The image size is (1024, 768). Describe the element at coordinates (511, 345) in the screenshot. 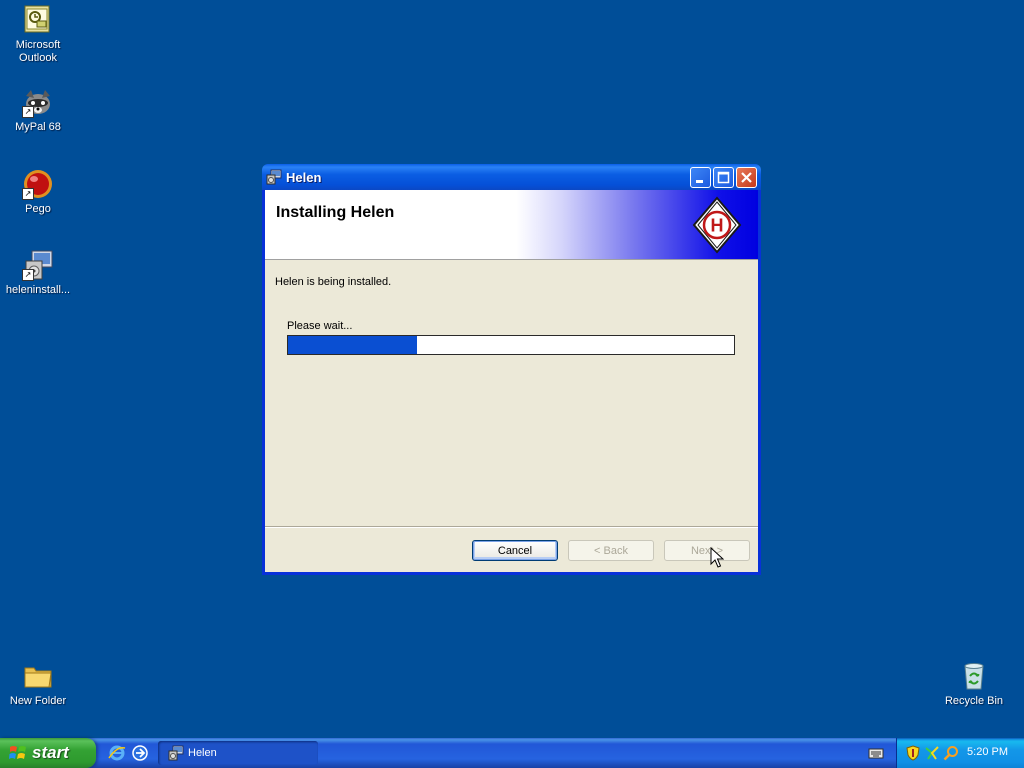

I see `install-progress-bar` at that location.